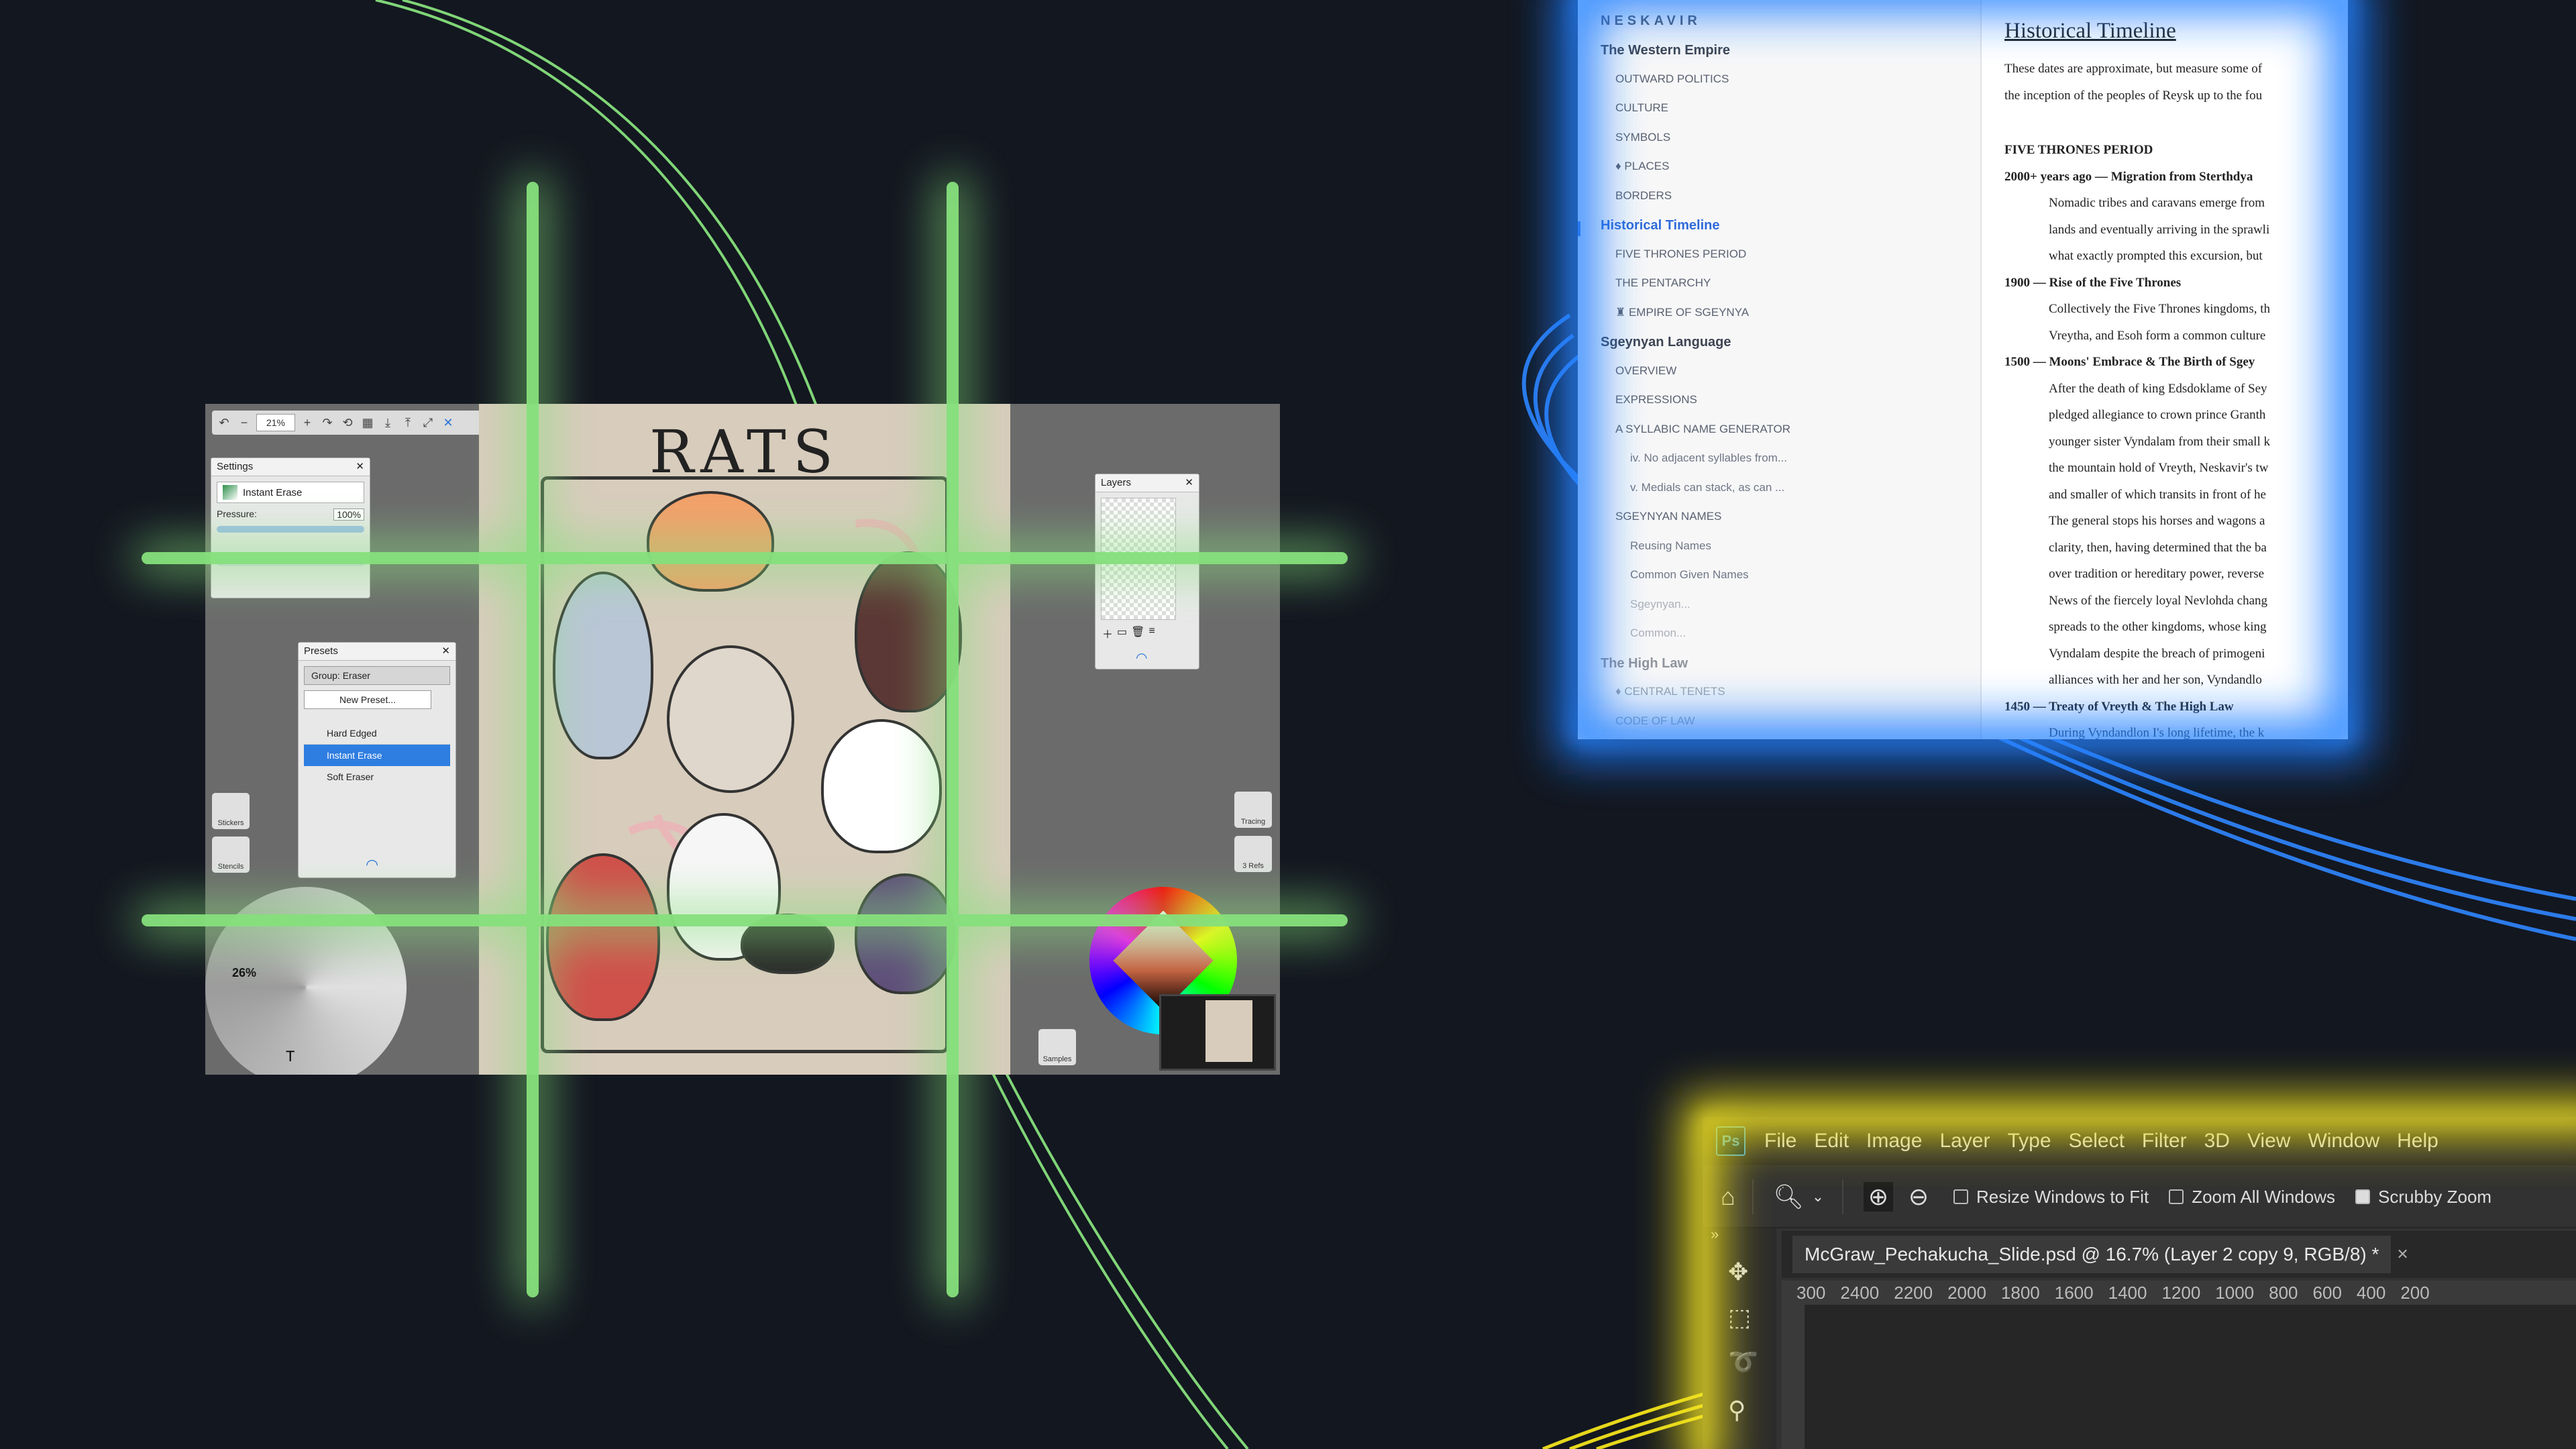 This screenshot has width=2576, height=1449. What do you see at coordinates (1656, 400) in the screenshot?
I see `sidebar-item: EXPRESSIONS` at bounding box center [1656, 400].